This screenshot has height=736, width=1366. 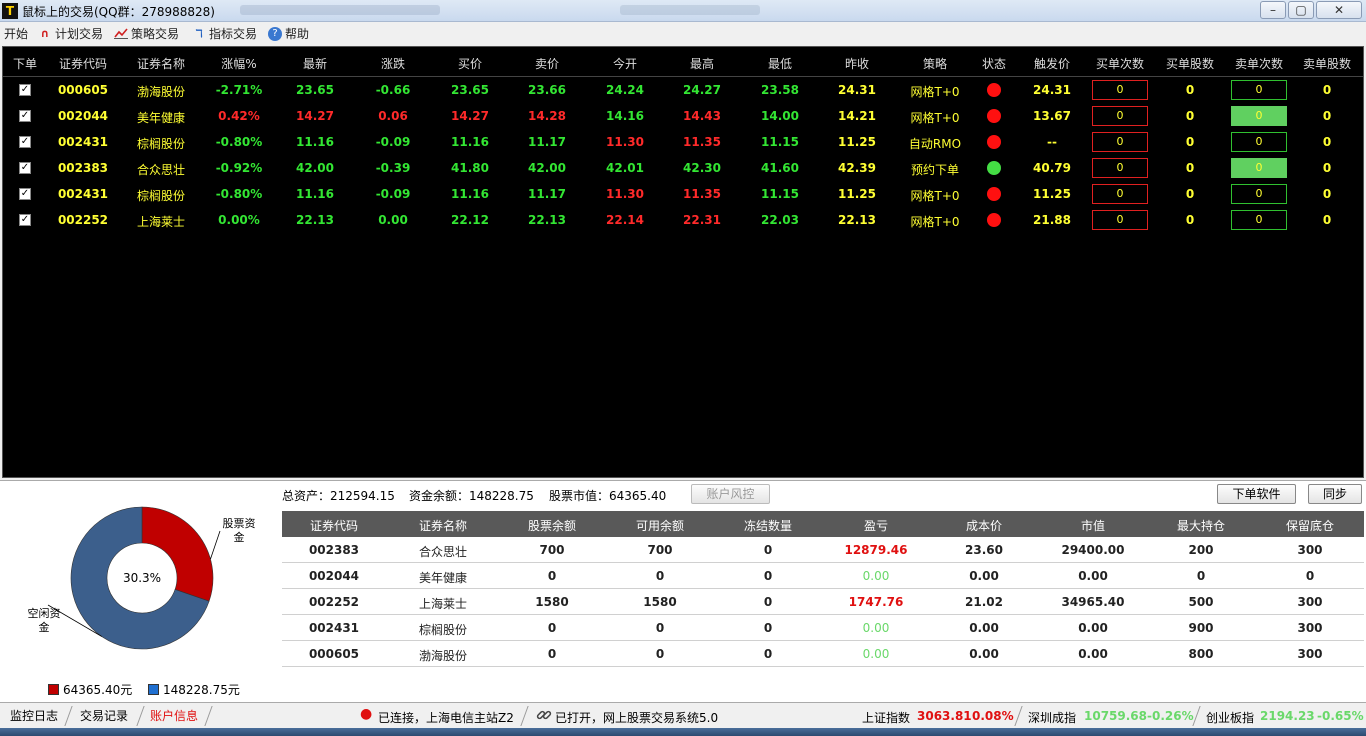 I want to click on positions-row: 002431 棕榈股份 0 0 0 0.00 0.00 0.00 900 300, so click(x=823, y=628).